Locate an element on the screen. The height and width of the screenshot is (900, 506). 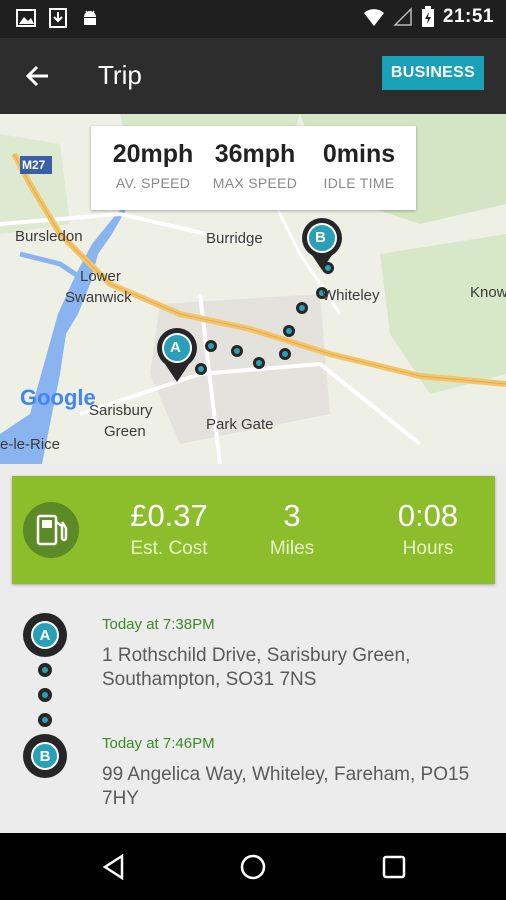
place-label: Lower is located at coordinates (100, 276).